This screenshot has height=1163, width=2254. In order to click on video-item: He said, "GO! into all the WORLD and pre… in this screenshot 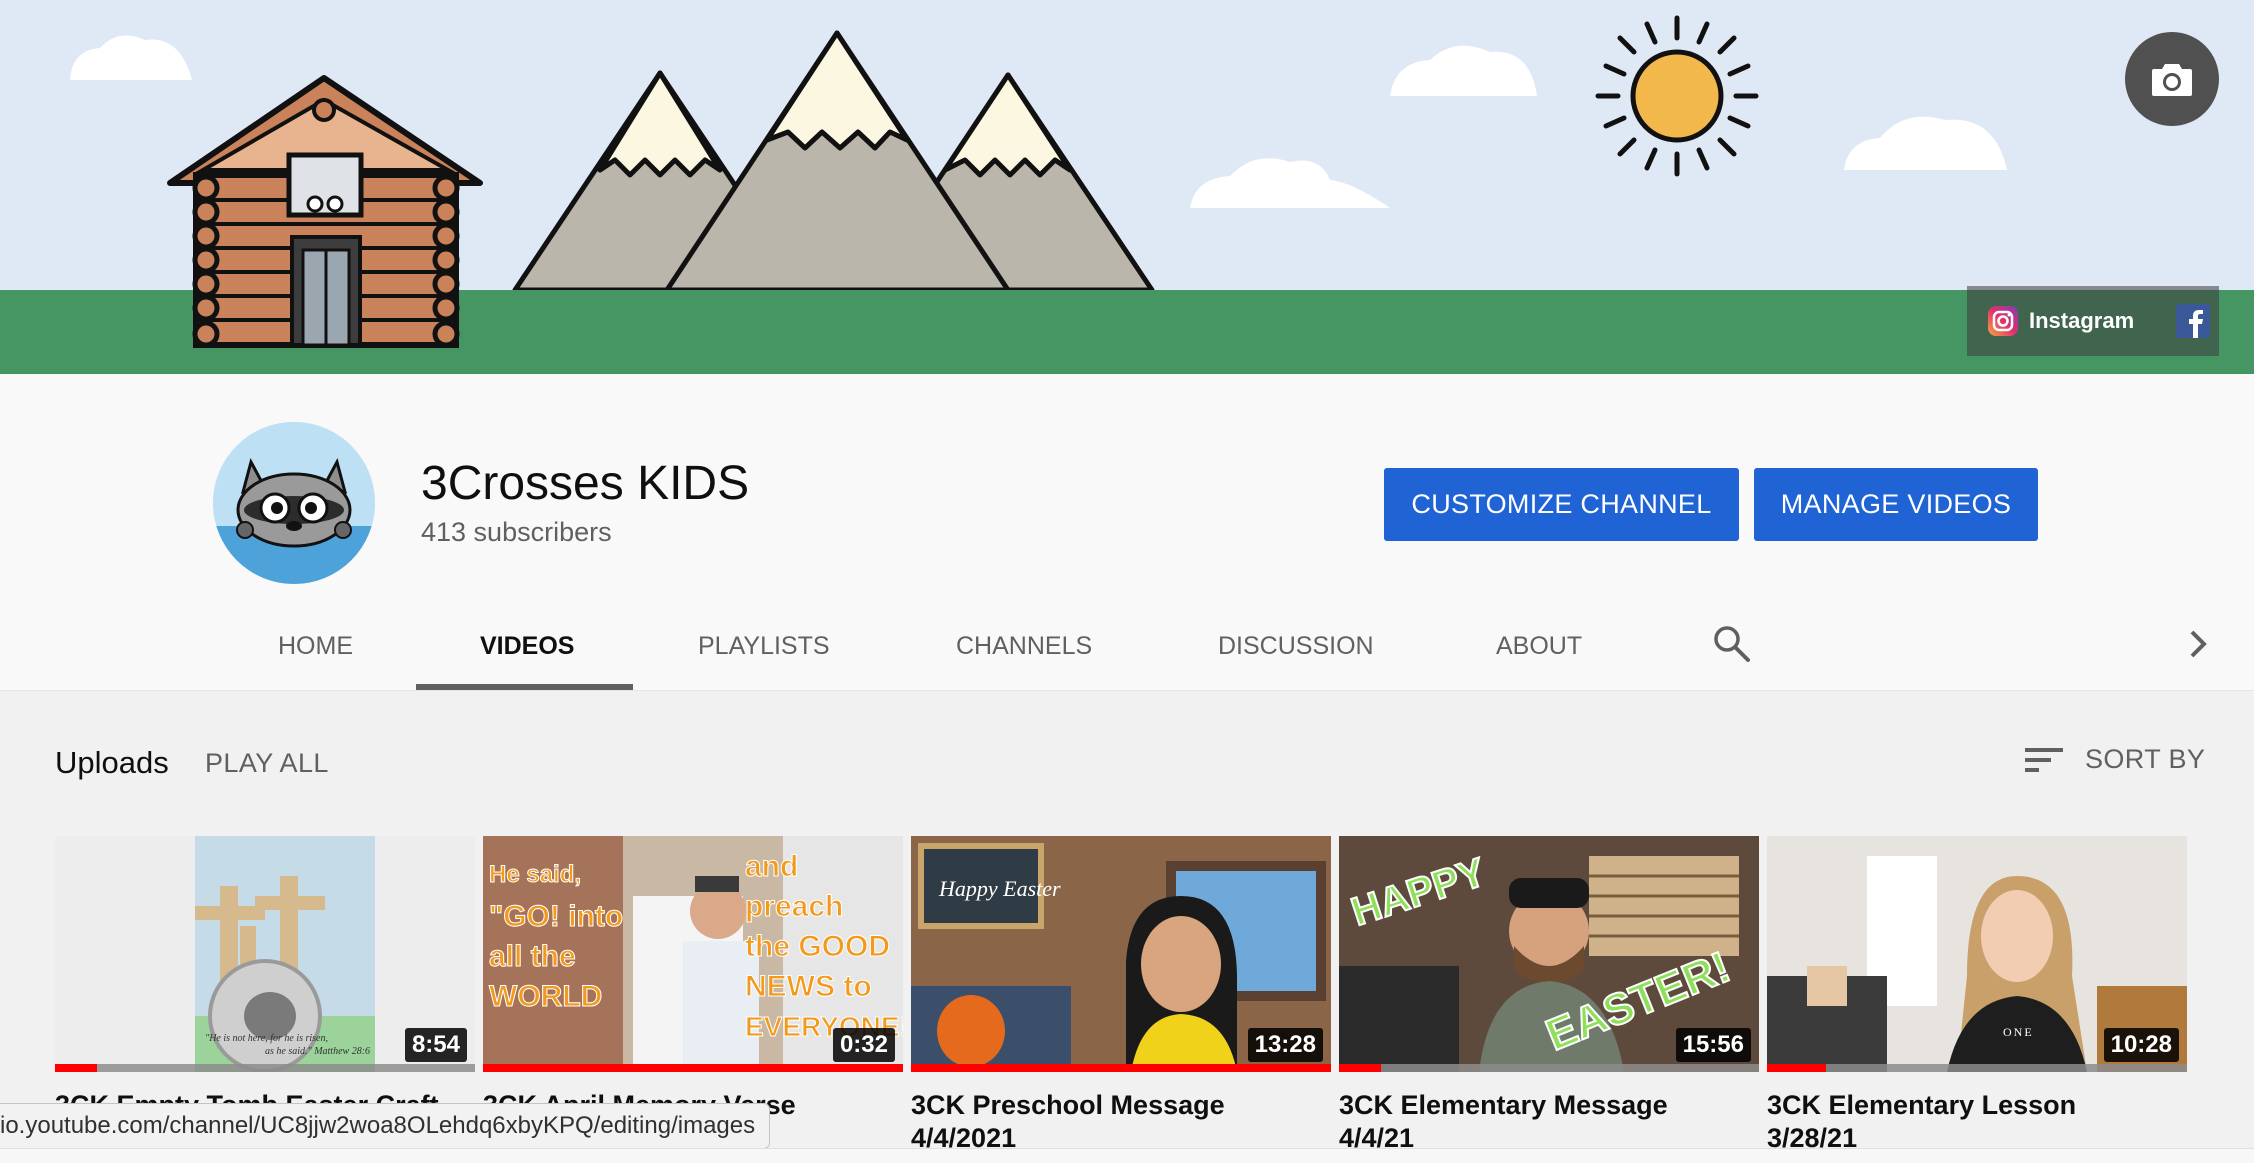, I will do `click(693, 978)`.